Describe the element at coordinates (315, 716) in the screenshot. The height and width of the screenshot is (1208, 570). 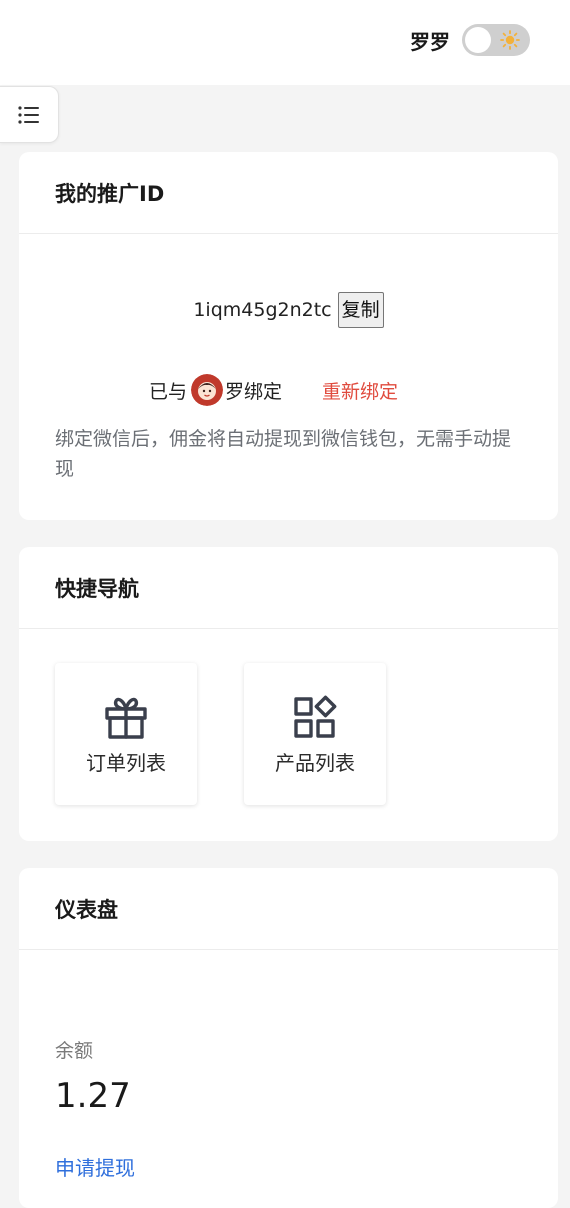
I see `apps-icon` at that location.